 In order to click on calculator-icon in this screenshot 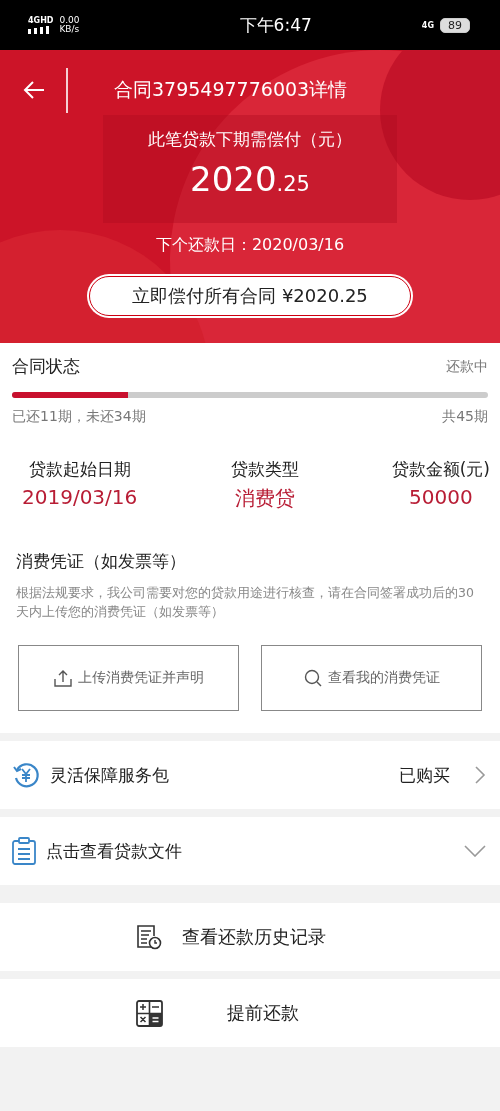, I will do `click(149, 1013)`.